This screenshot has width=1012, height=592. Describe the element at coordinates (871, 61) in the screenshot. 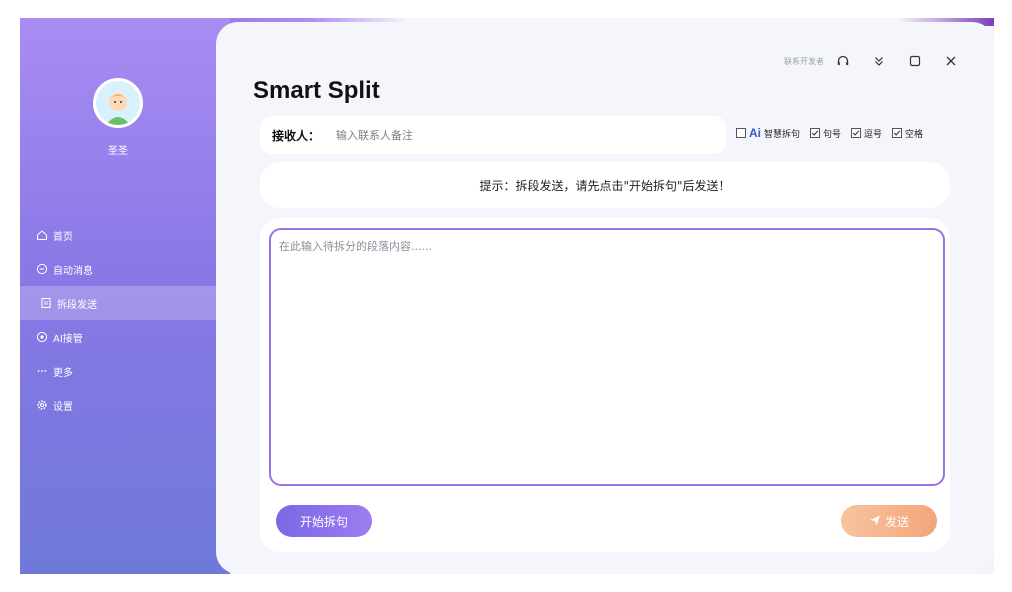

I see `titlebar-controls: 联系开发者` at that location.